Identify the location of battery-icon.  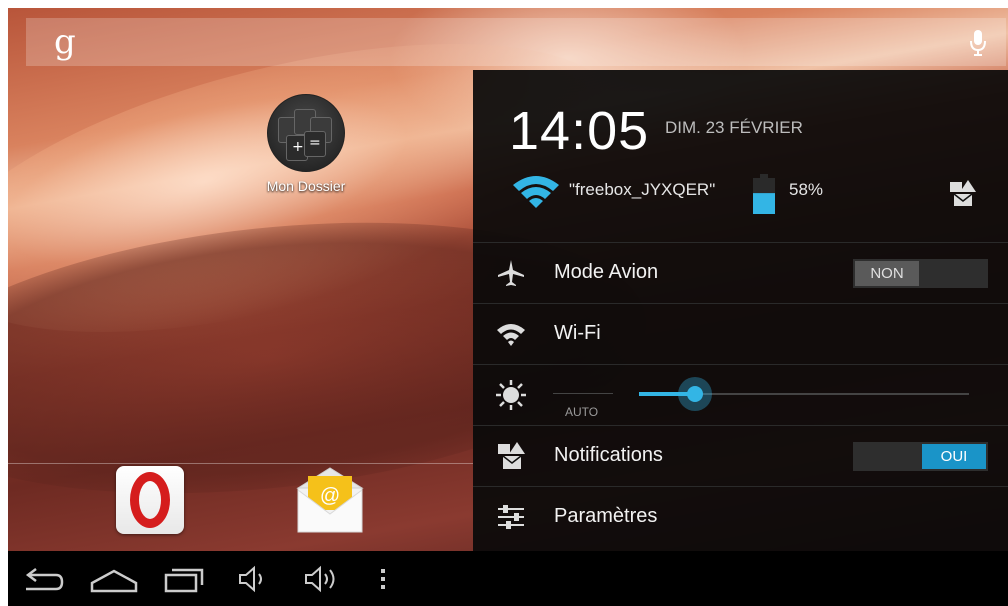
(764, 194).